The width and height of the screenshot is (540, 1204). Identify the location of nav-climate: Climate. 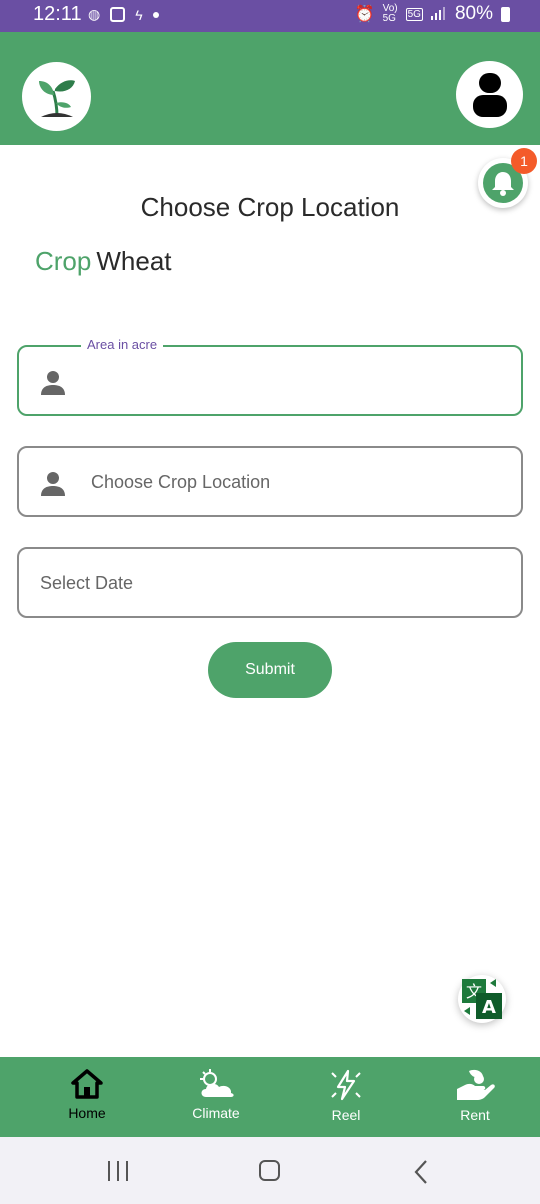
(216, 1095).